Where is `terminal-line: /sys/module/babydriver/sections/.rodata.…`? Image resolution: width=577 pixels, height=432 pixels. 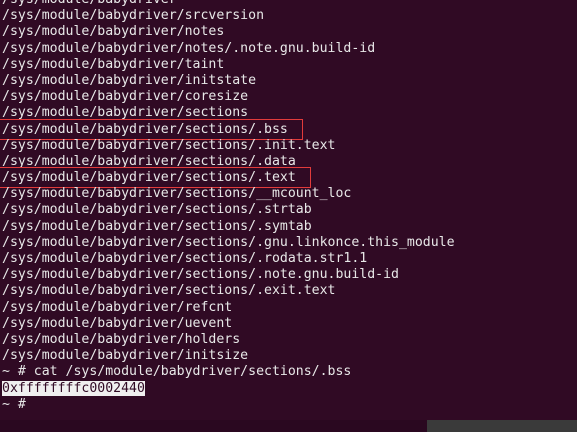 terminal-line: /sys/module/babydriver/sections/.rodata.… is located at coordinates (185, 258).